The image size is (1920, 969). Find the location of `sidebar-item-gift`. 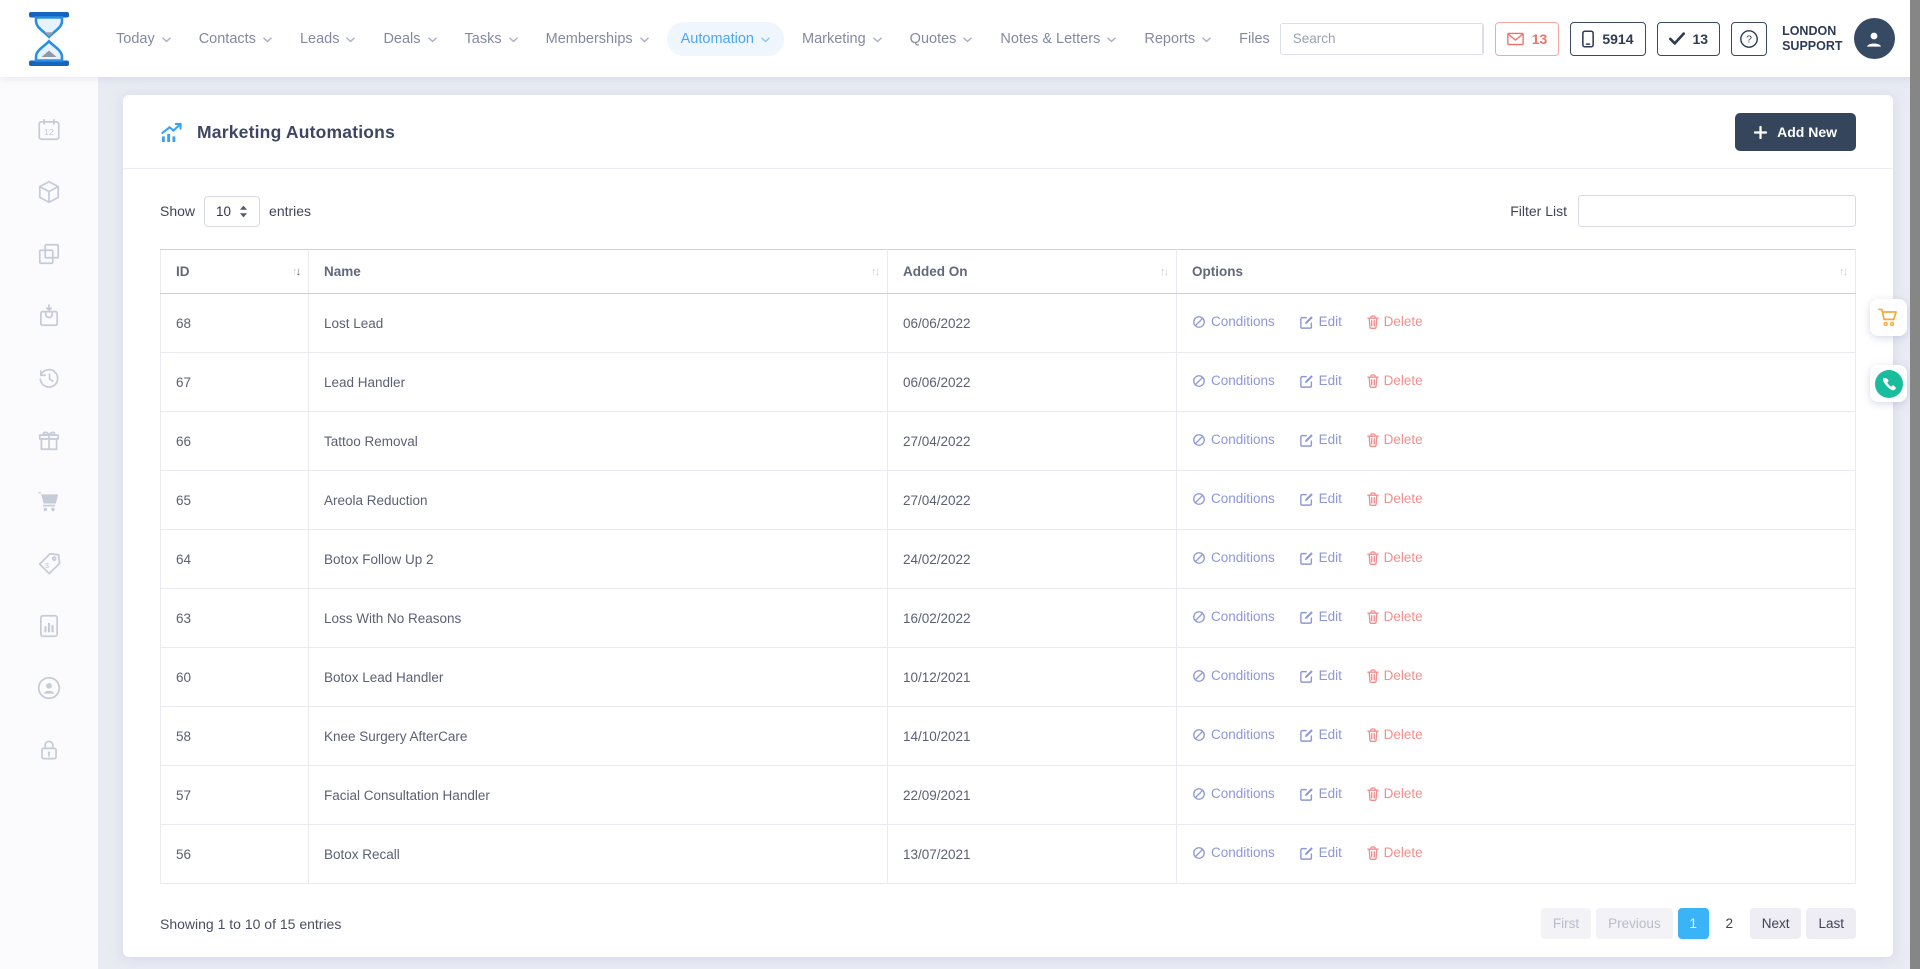

sidebar-item-gift is located at coordinates (49, 440).